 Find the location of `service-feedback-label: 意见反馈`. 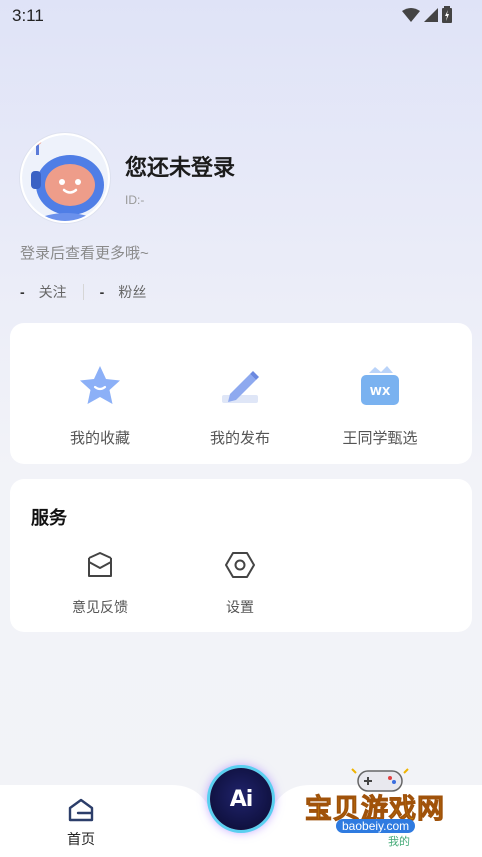

service-feedback-label: 意见反馈 is located at coordinates (100, 607).